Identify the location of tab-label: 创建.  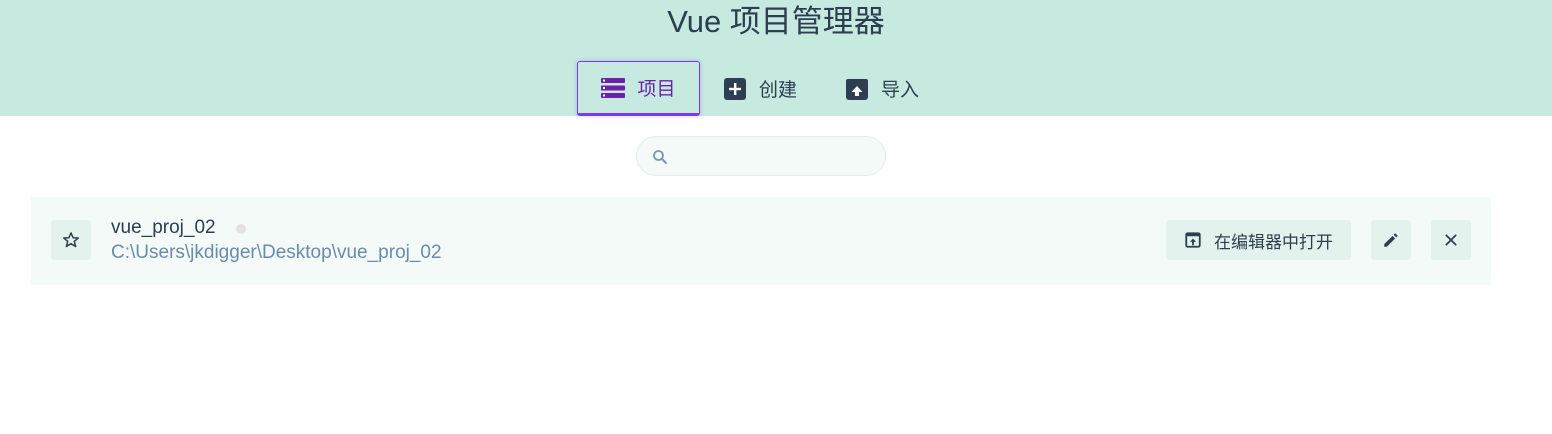
(778, 90).